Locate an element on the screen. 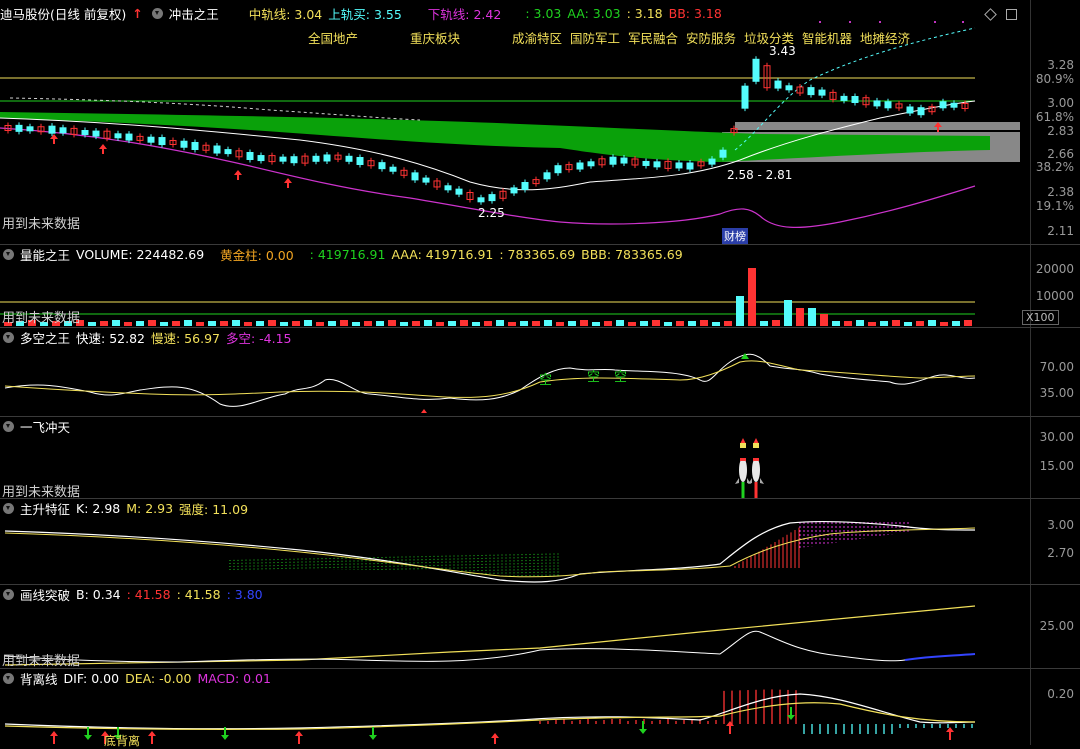  aaa-value: AAA: 419716.91 is located at coordinates (442, 254).